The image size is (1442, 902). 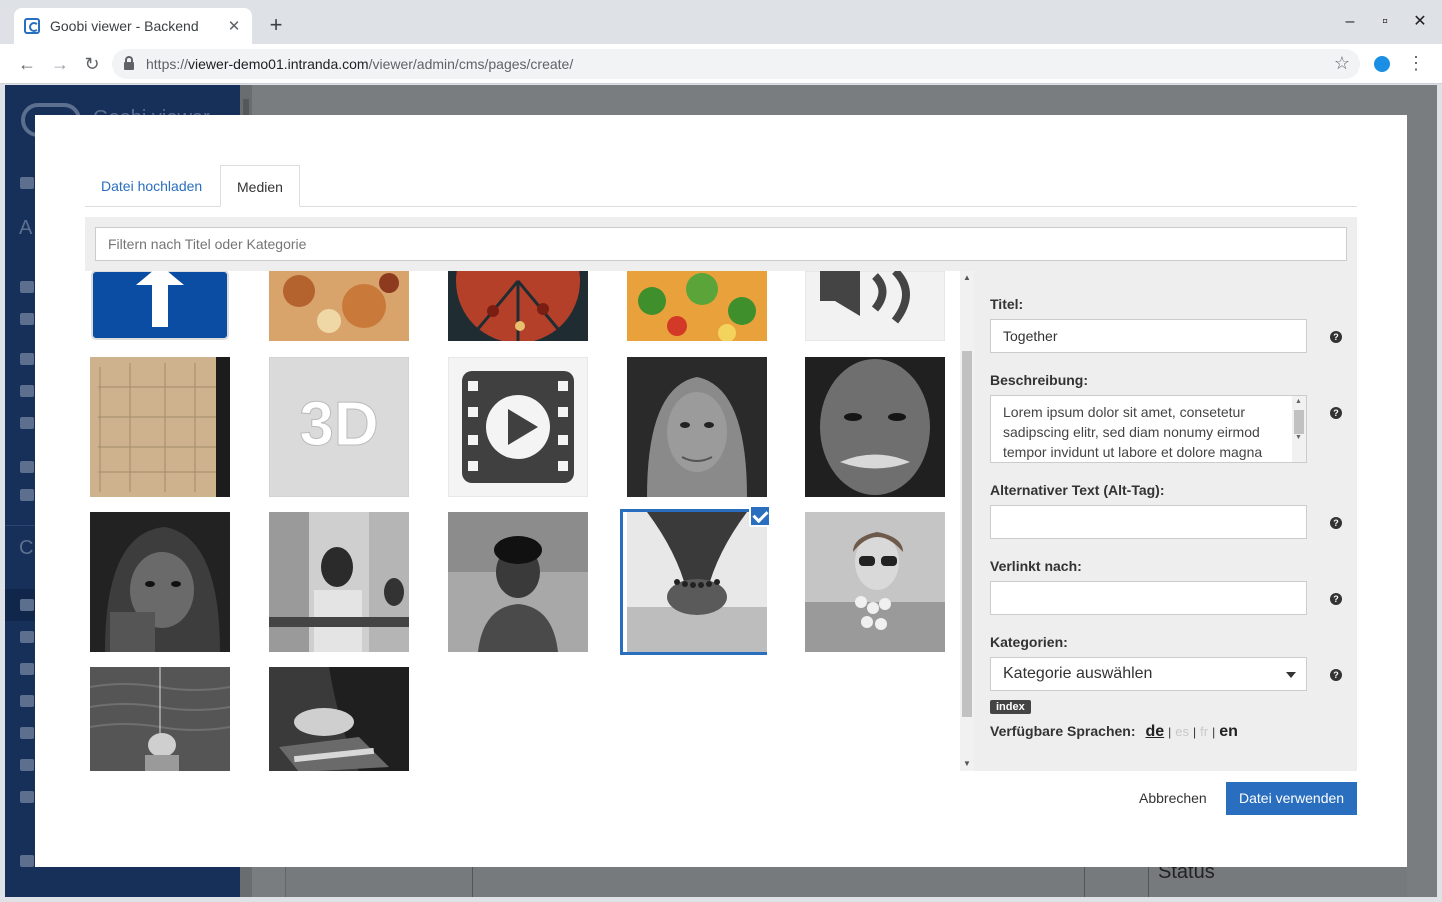 I want to click on chevron-down-icon, so click(x=1291, y=675).